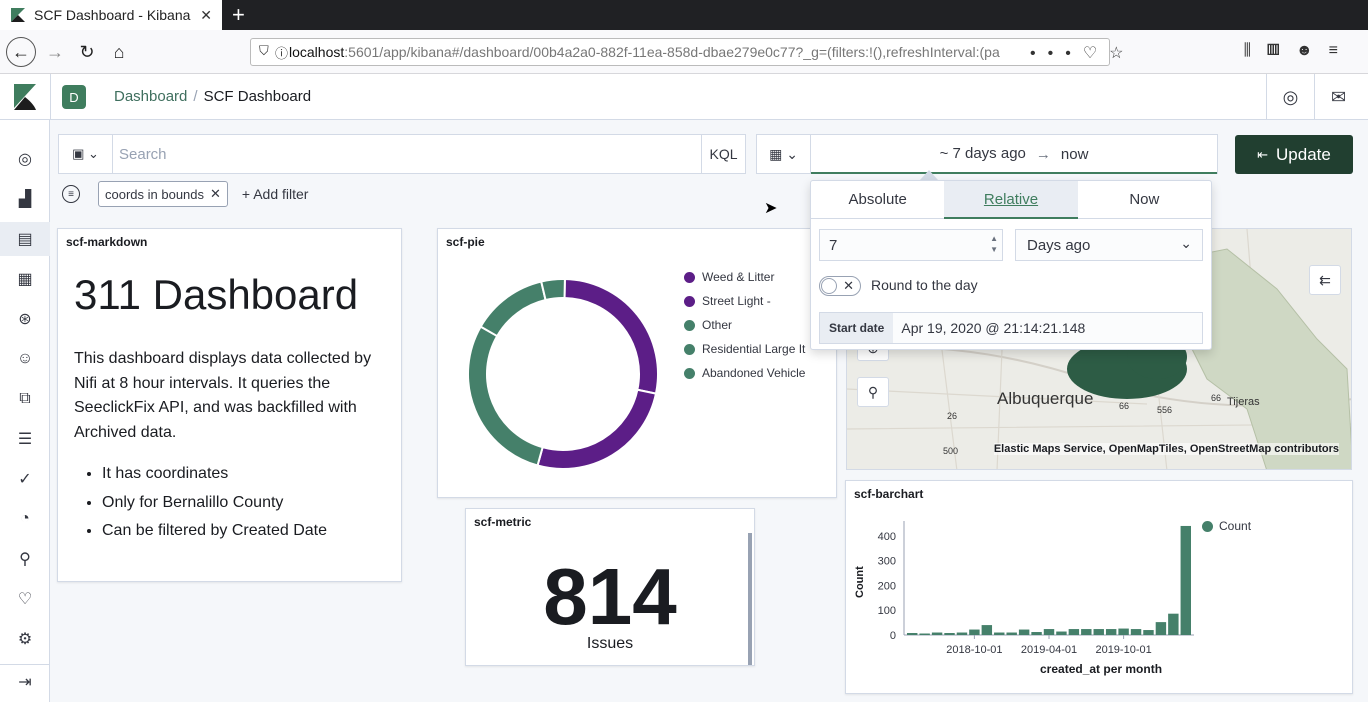 The width and height of the screenshot is (1368, 702). What do you see at coordinates (119, 52) in the screenshot?
I see `home-icon: ⌂` at bounding box center [119, 52].